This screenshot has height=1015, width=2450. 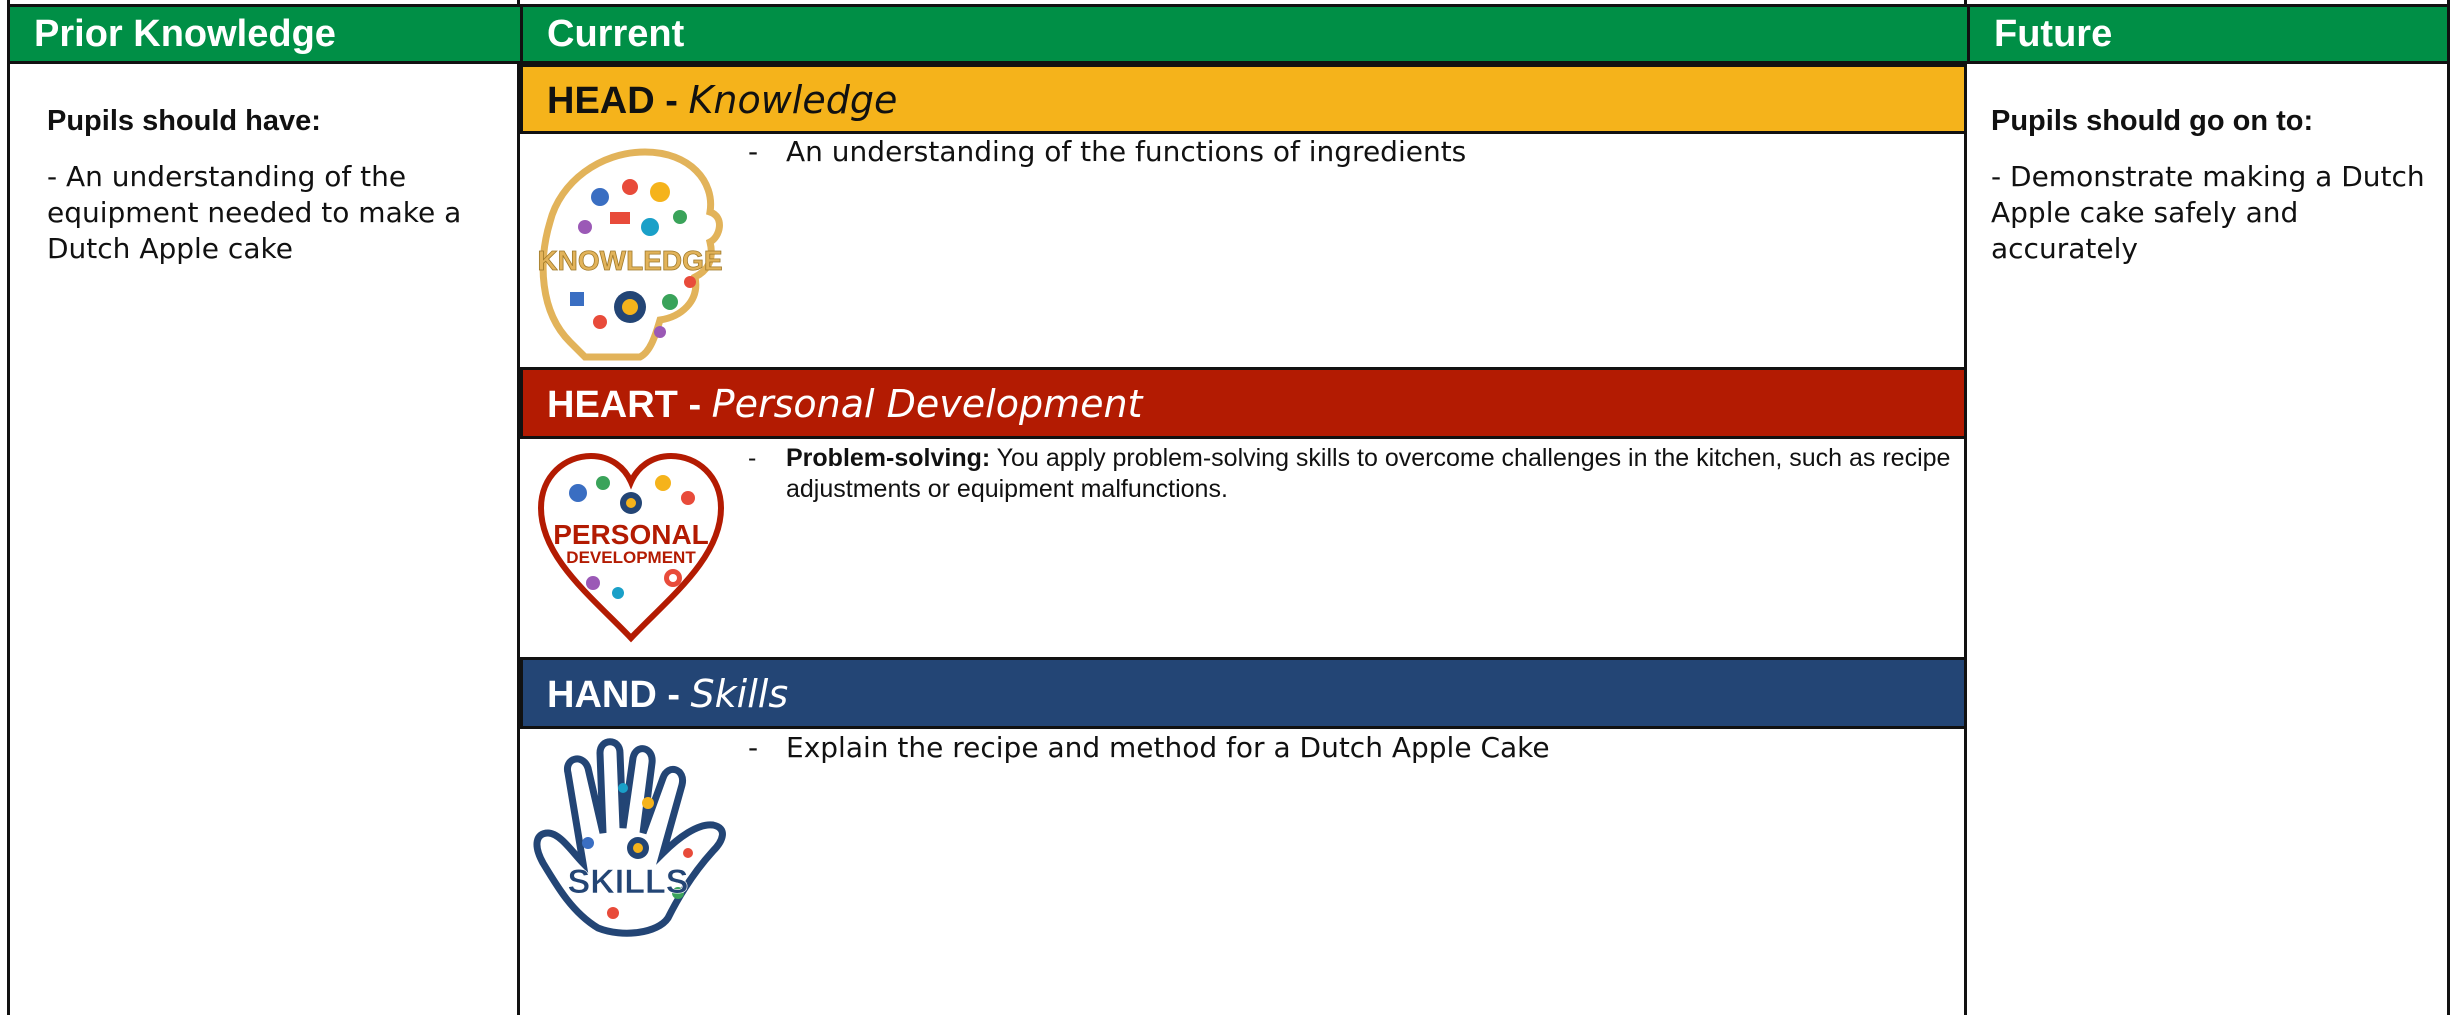 What do you see at coordinates (263, 34) in the screenshot?
I see `prior-knowledge-header: Prior Knowledge` at bounding box center [263, 34].